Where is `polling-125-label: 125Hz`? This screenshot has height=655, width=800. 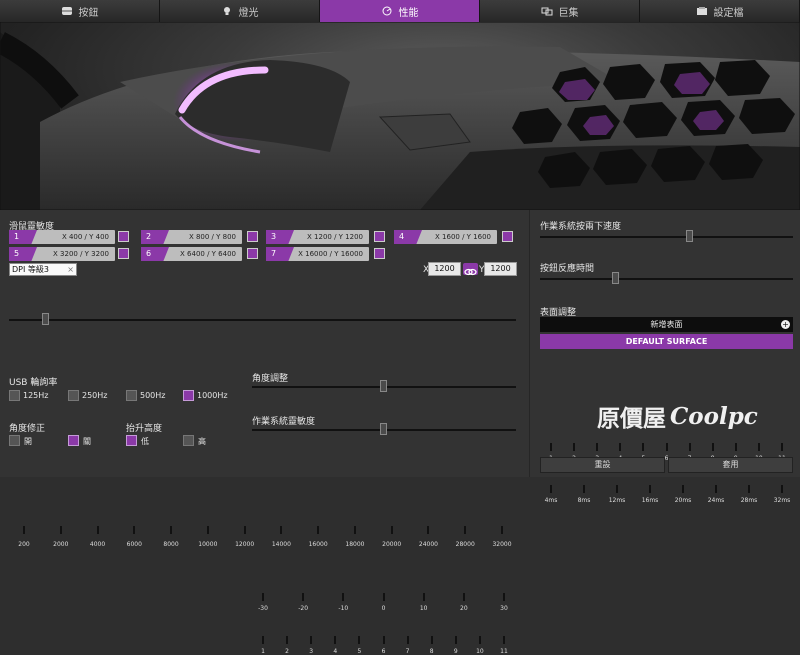
polling-125-label: 125Hz is located at coordinates (36, 395).